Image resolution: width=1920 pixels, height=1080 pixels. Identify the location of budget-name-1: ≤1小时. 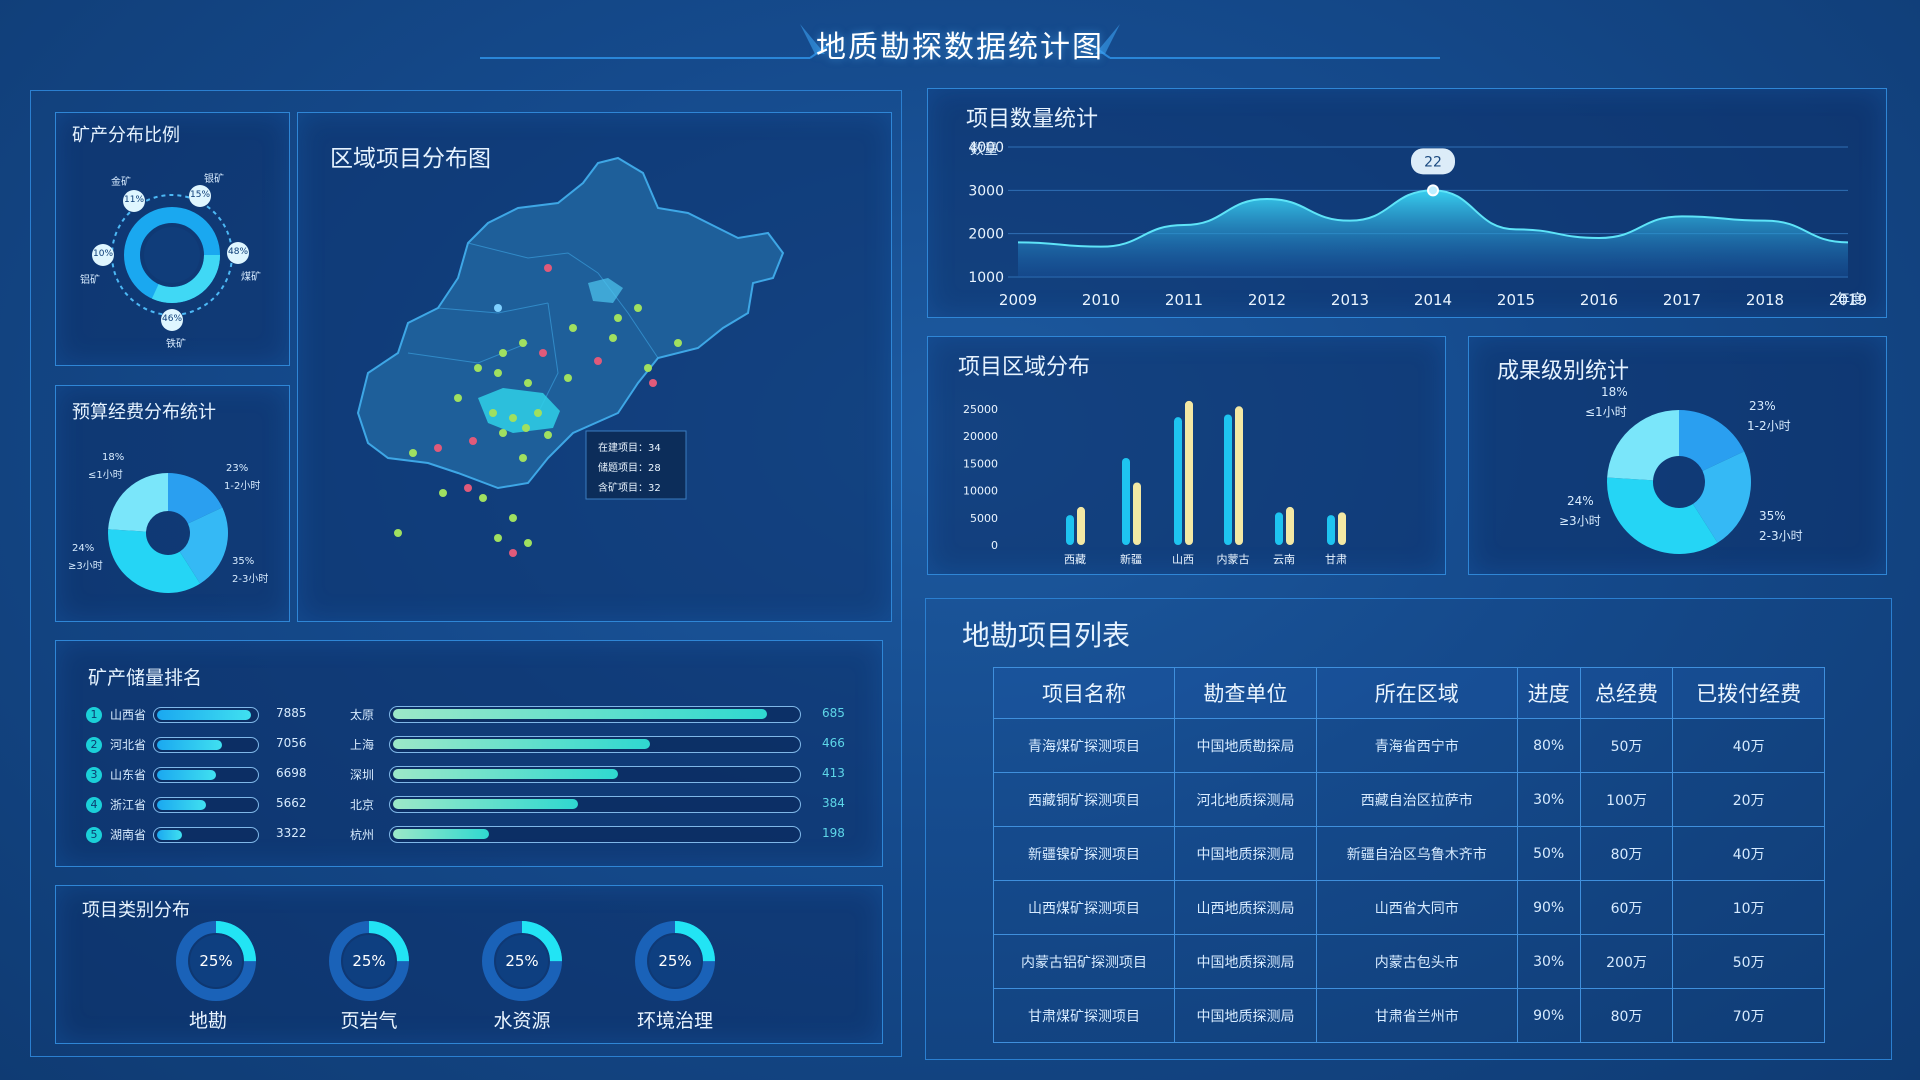
(105, 475).